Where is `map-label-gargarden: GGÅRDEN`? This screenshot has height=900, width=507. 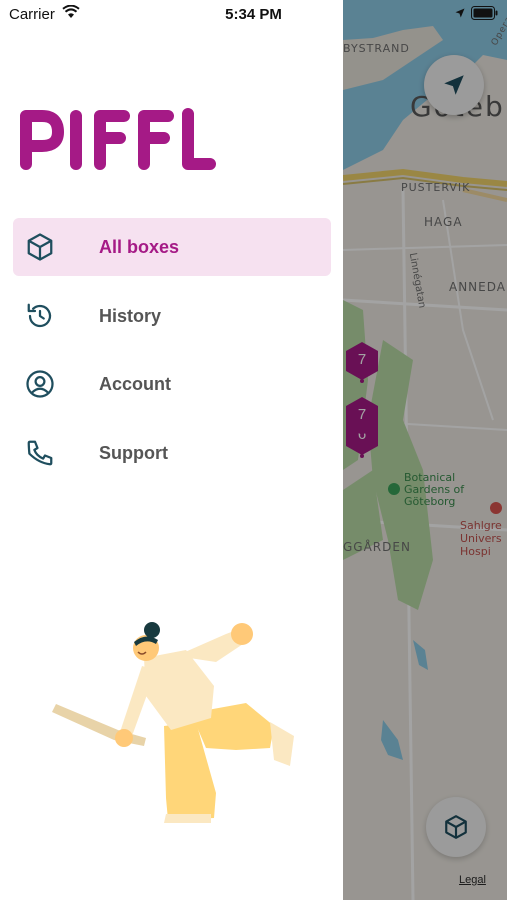 map-label-gargarden: GGÅRDEN is located at coordinates (377, 547).